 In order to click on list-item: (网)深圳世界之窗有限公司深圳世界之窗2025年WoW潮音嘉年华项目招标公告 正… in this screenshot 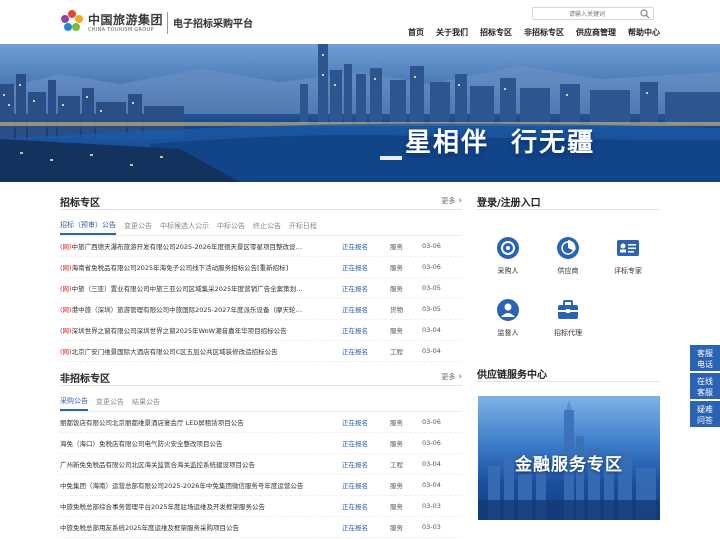, I will do `click(261, 330)`.